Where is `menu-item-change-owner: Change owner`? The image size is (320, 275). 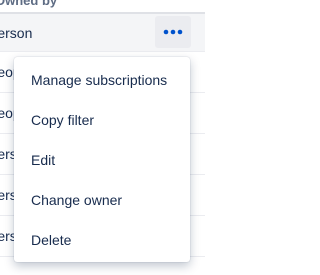 menu-item-change-owner: Change owner is located at coordinates (102, 200).